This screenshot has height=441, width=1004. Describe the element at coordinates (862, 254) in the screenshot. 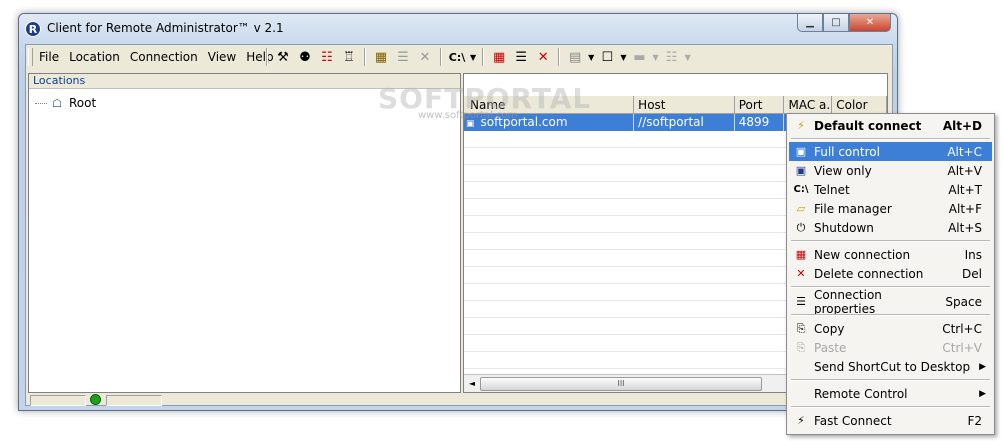

I see `menu-item-label: New connection` at that location.